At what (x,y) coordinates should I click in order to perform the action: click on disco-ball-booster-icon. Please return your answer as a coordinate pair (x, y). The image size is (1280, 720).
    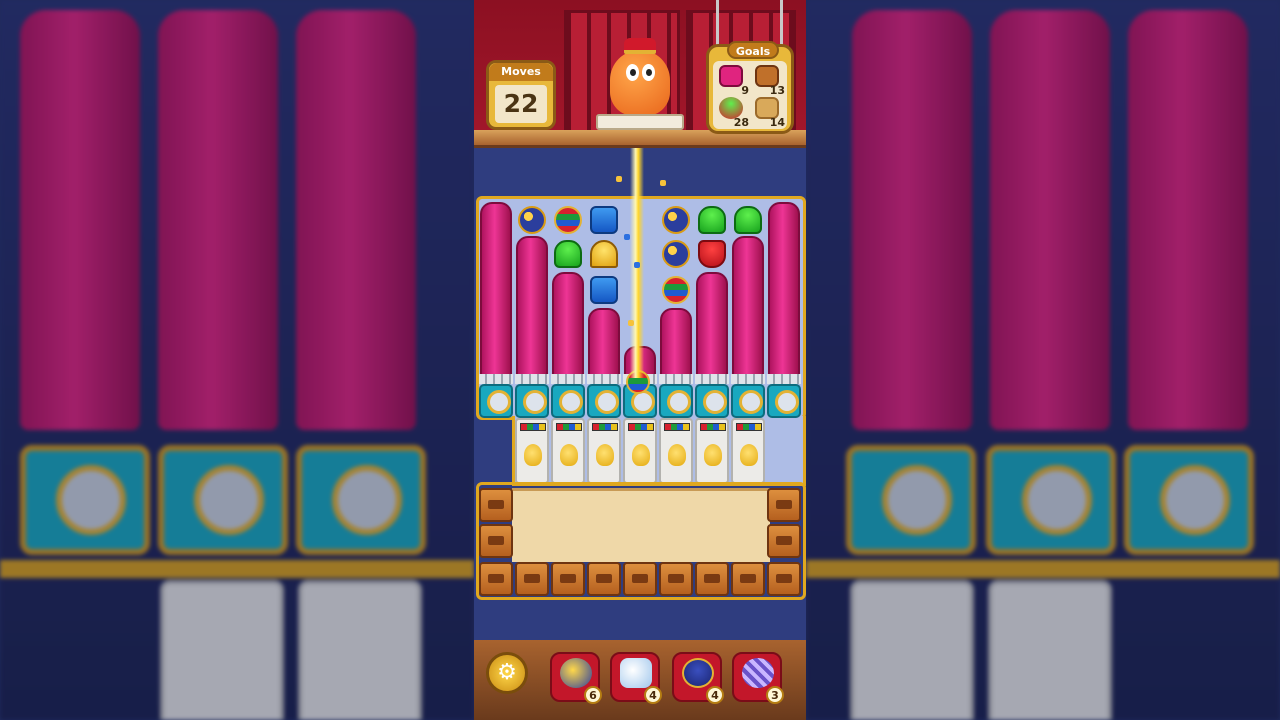
    Looking at the image, I should click on (758, 673).